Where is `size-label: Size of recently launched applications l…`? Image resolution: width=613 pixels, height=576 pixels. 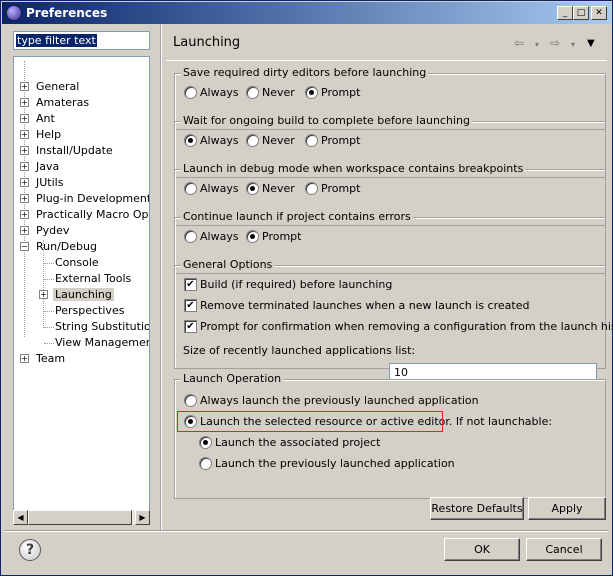 size-label: Size of recently launched applications l… is located at coordinates (299, 350).